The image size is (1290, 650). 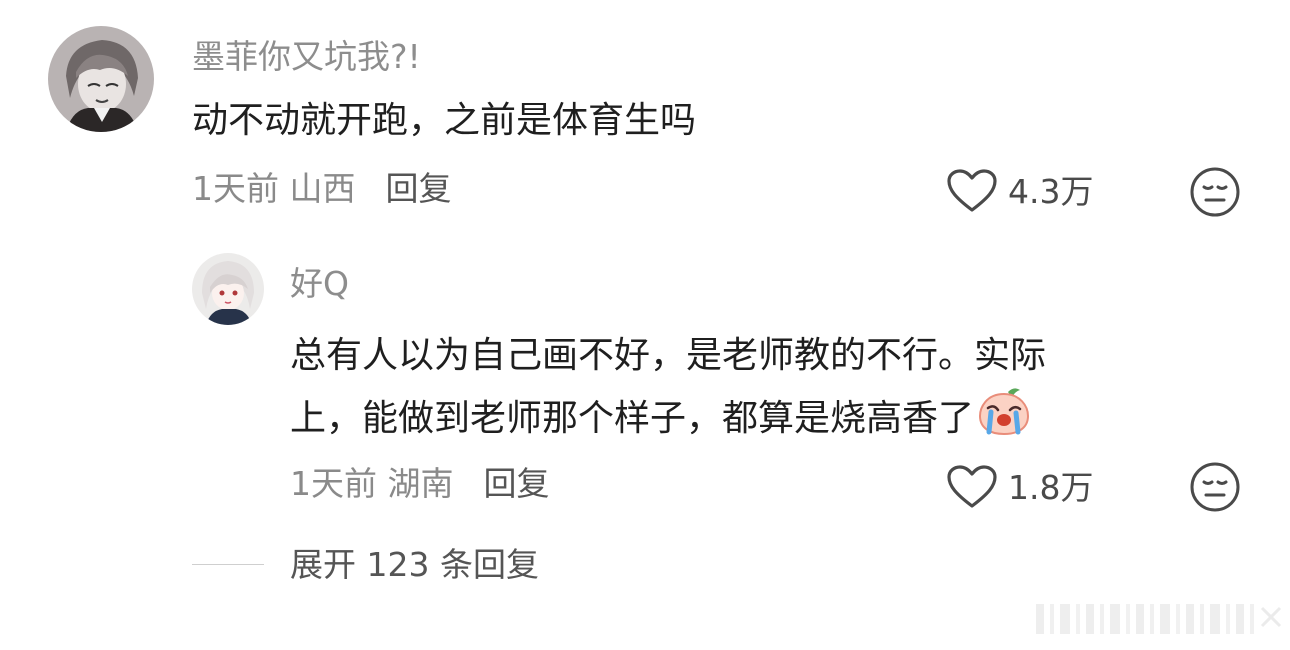 I want to click on comment-dislike-button, so click(x=1215, y=194).